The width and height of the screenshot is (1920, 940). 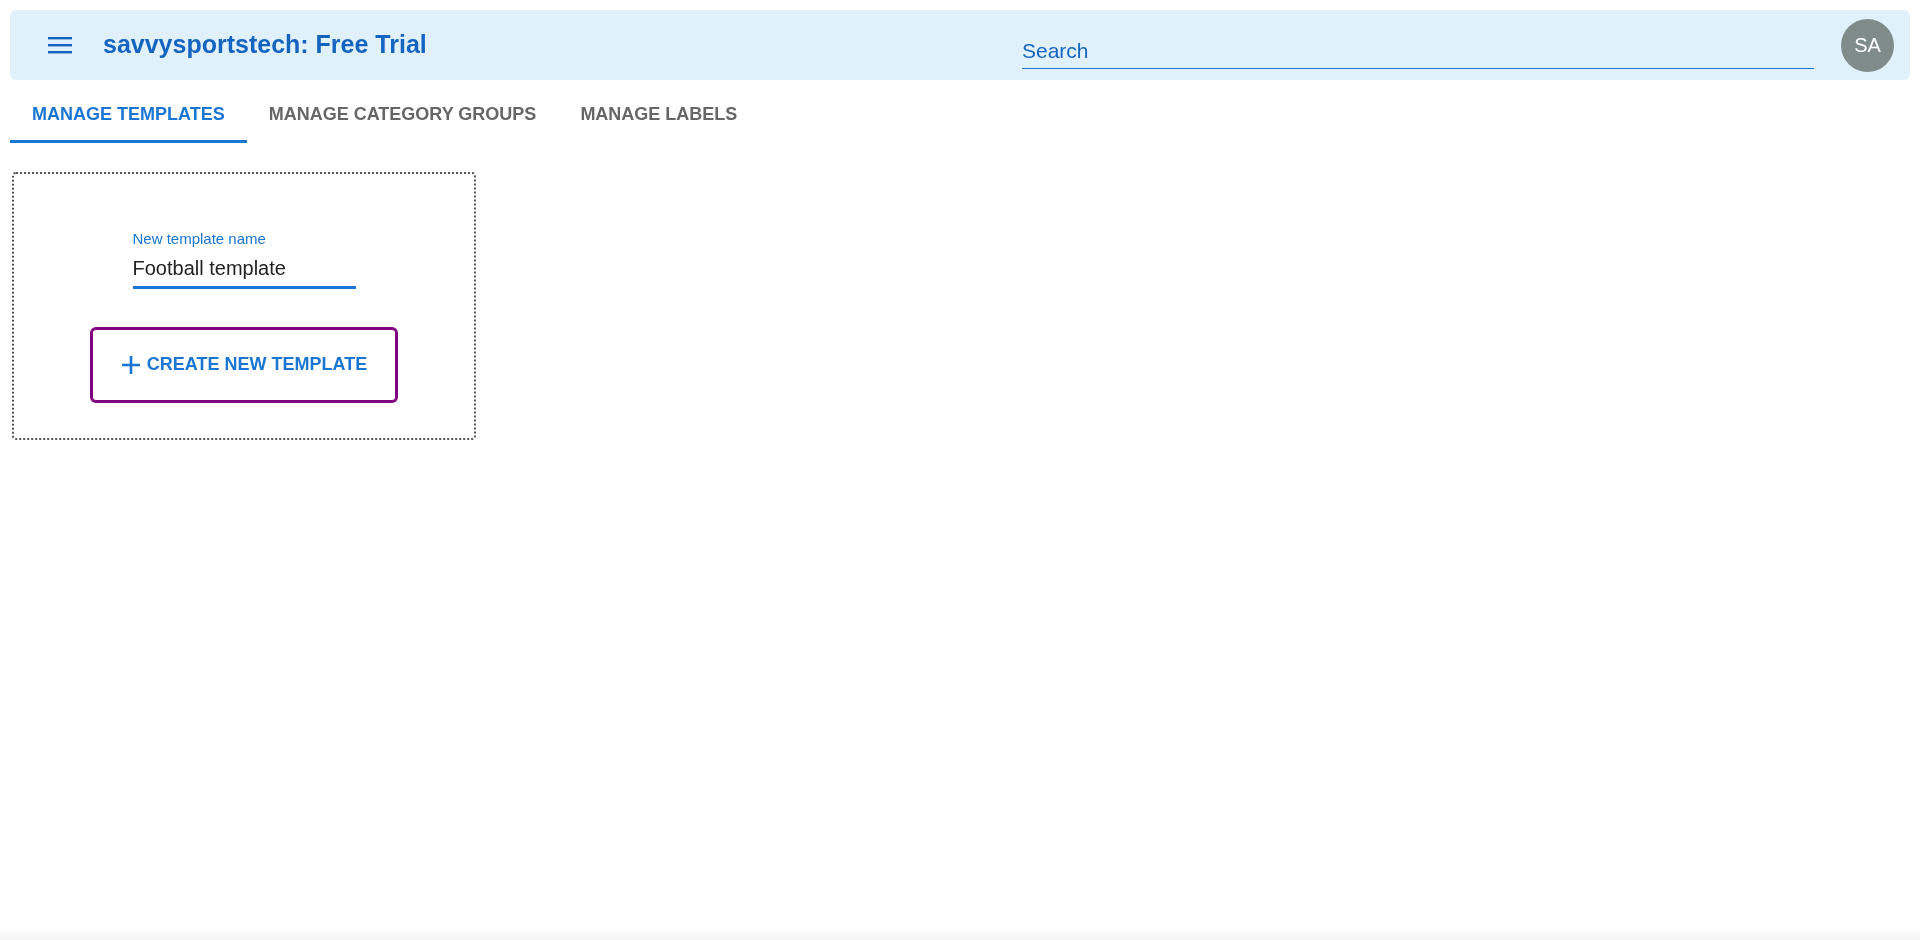 What do you see at coordinates (1867, 45) in the screenshot?
I see `user-avatar: SA` at bounding box center [1867, 45].